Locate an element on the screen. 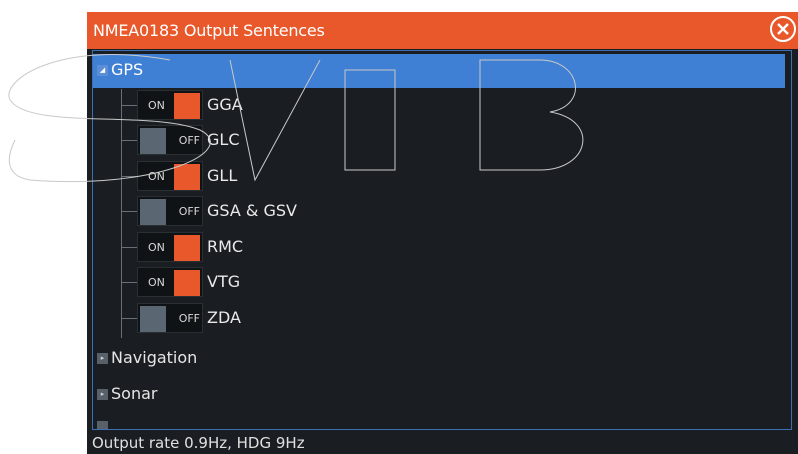  sentence-label-gga: GGA is located at coordinates (225, 104).